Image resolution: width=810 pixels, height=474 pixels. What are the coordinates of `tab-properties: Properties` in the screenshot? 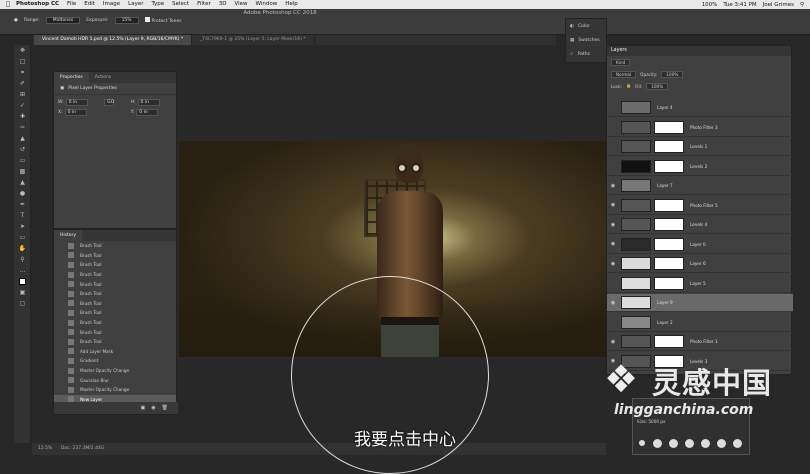 It's located at (71, 77).